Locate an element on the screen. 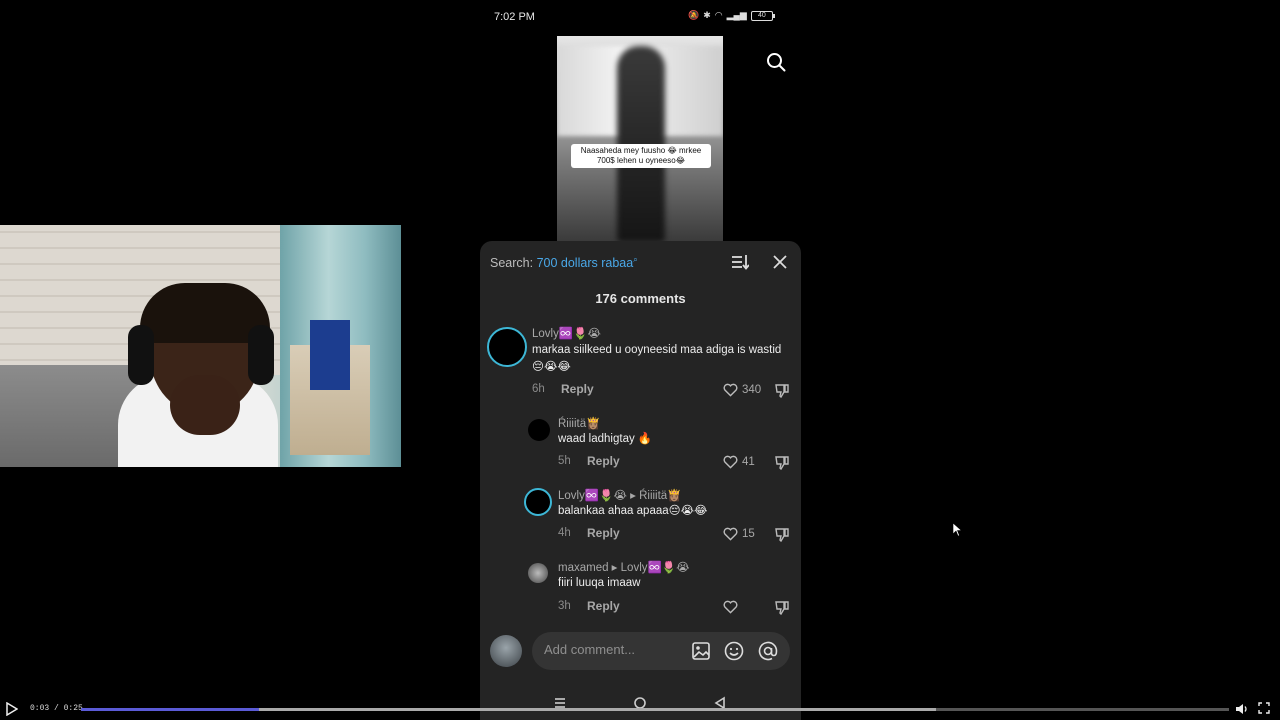  comment-username: Ŕiiiitä👸🏽 is located at coordinates (579, 423).